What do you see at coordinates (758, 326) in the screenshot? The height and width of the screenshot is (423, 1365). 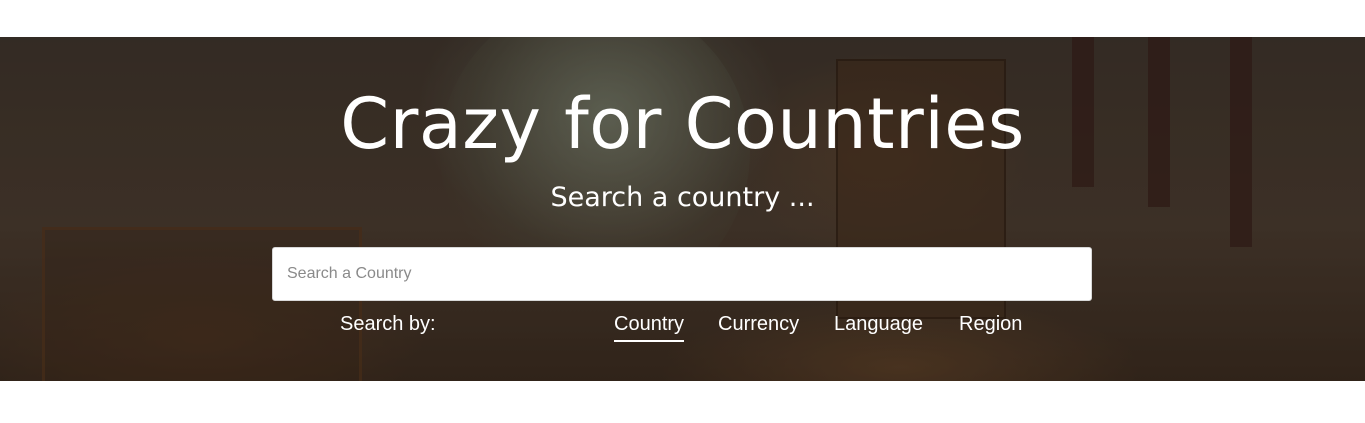 I see `tab-currency: Currency` at bounding box center [758, 326].